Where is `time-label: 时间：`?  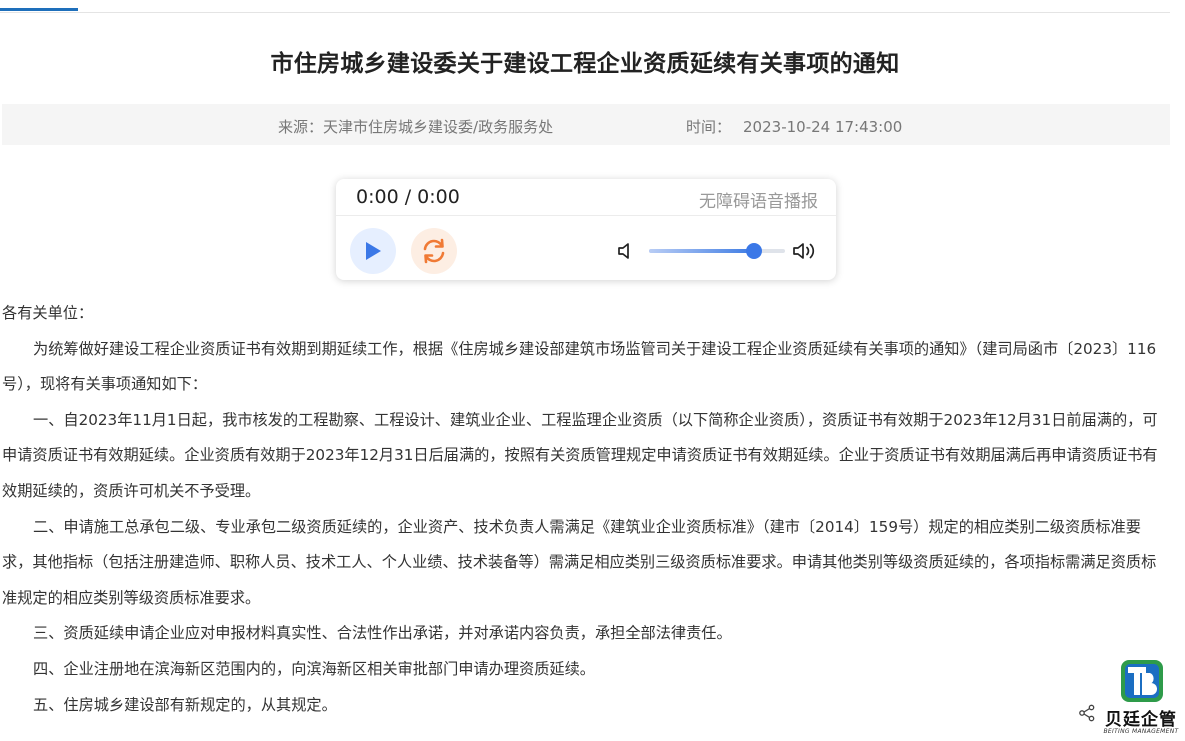 time-label: 时间： is located at coordinates (709, 127).